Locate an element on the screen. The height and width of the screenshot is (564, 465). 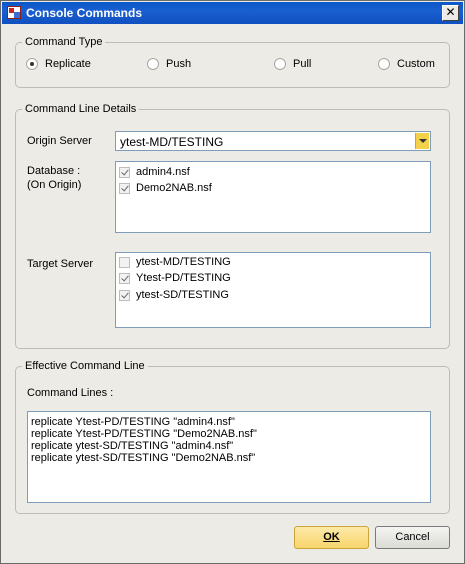
database-item-admin4: admin4.nsf is located at coordinates (154, 172).